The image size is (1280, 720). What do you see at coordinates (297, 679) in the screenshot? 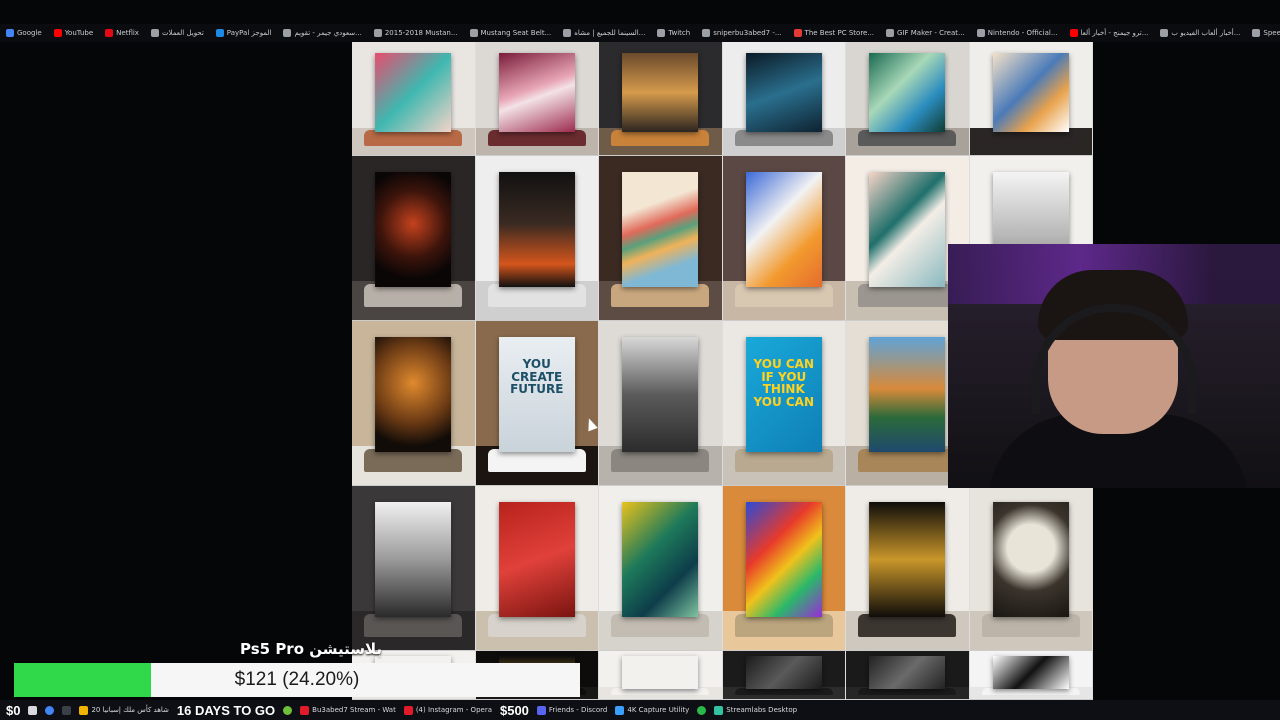
I see `goal-amount: $121 (24.20%)` at bounding box center [297, 679].